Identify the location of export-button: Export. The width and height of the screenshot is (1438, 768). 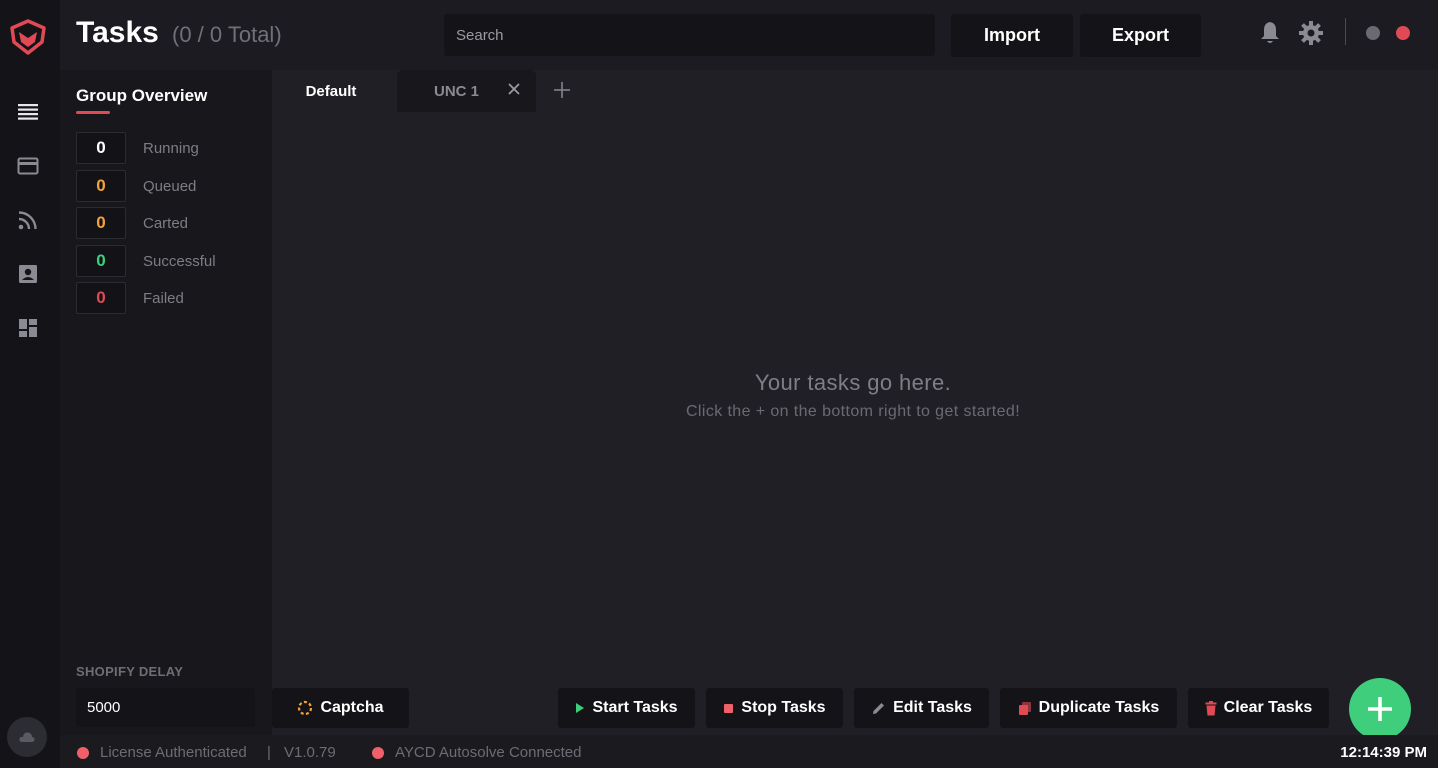
(1140, 35).